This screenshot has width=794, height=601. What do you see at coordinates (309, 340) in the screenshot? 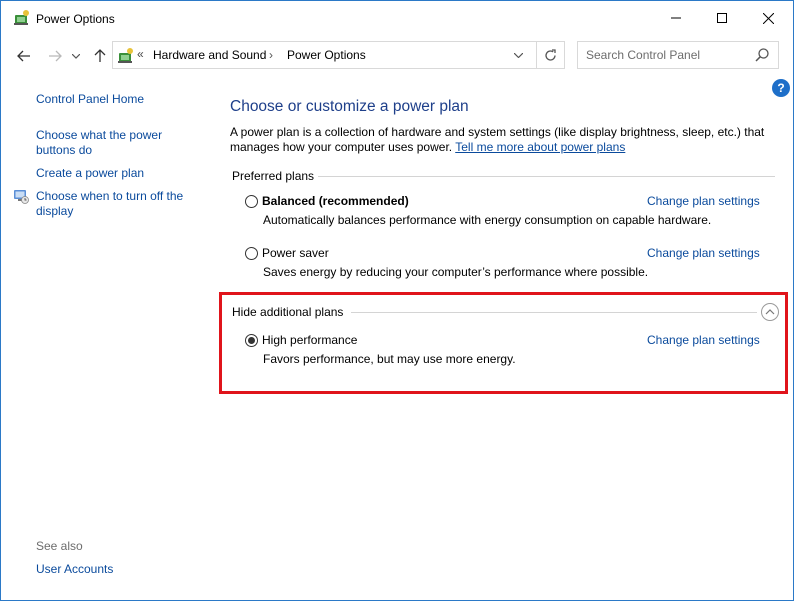
I see `plan-name-high-performance: High performance` at bounding box center [309, 340].